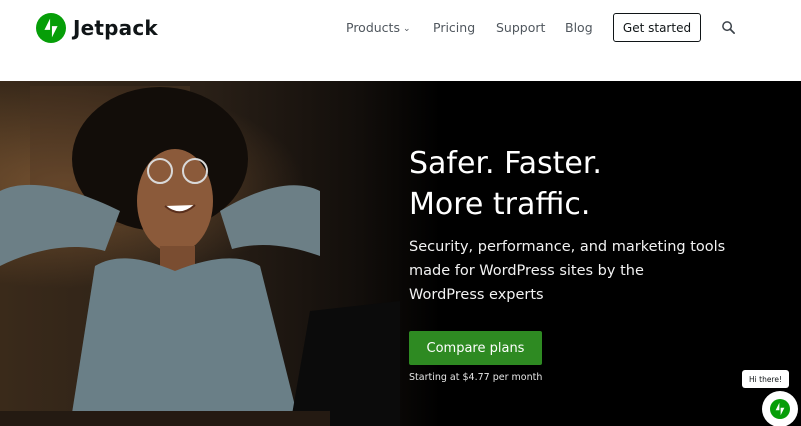 This screenshot has width=801, height=426. I want to click on compare-plans-button: Compare plans, so click(475, 348).